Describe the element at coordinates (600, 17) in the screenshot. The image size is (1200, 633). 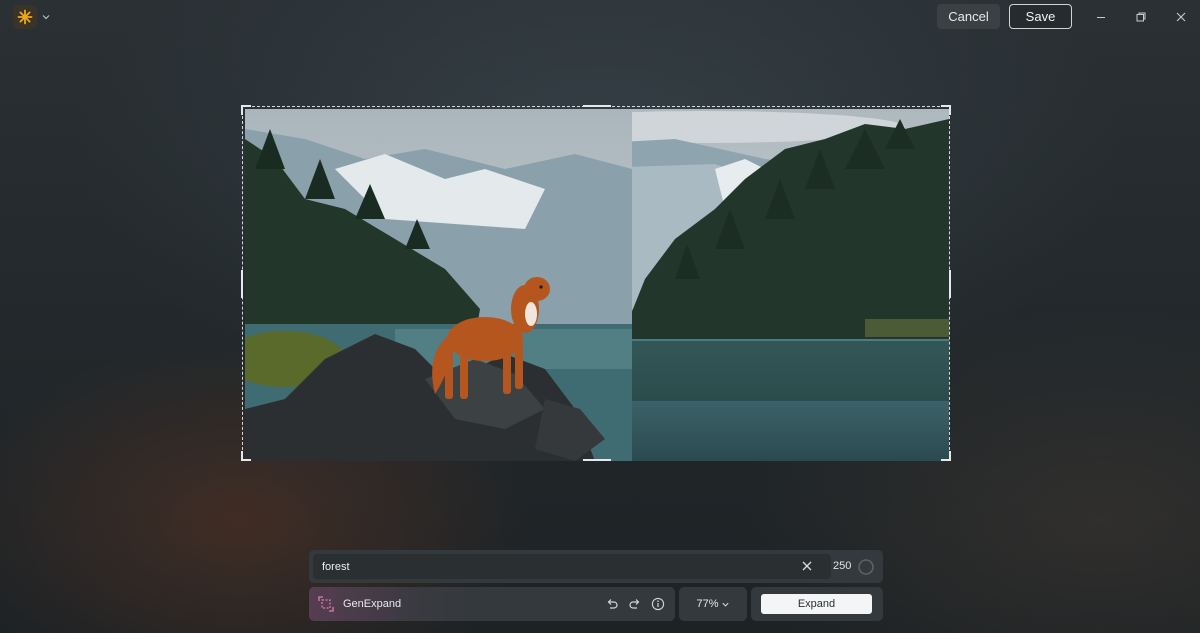
I see `title-bar: Cancel Save` at that location.